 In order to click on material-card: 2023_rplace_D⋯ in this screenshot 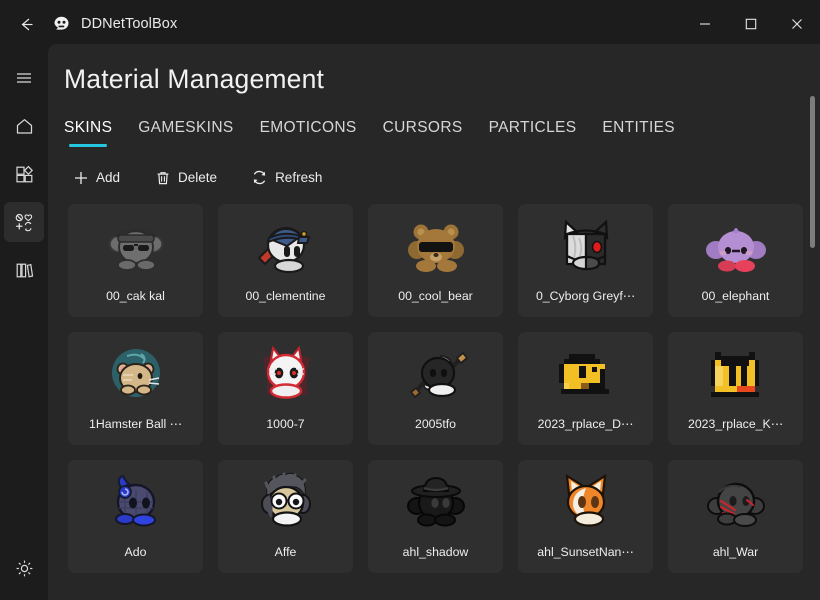, I will do `click(585, 388)`.